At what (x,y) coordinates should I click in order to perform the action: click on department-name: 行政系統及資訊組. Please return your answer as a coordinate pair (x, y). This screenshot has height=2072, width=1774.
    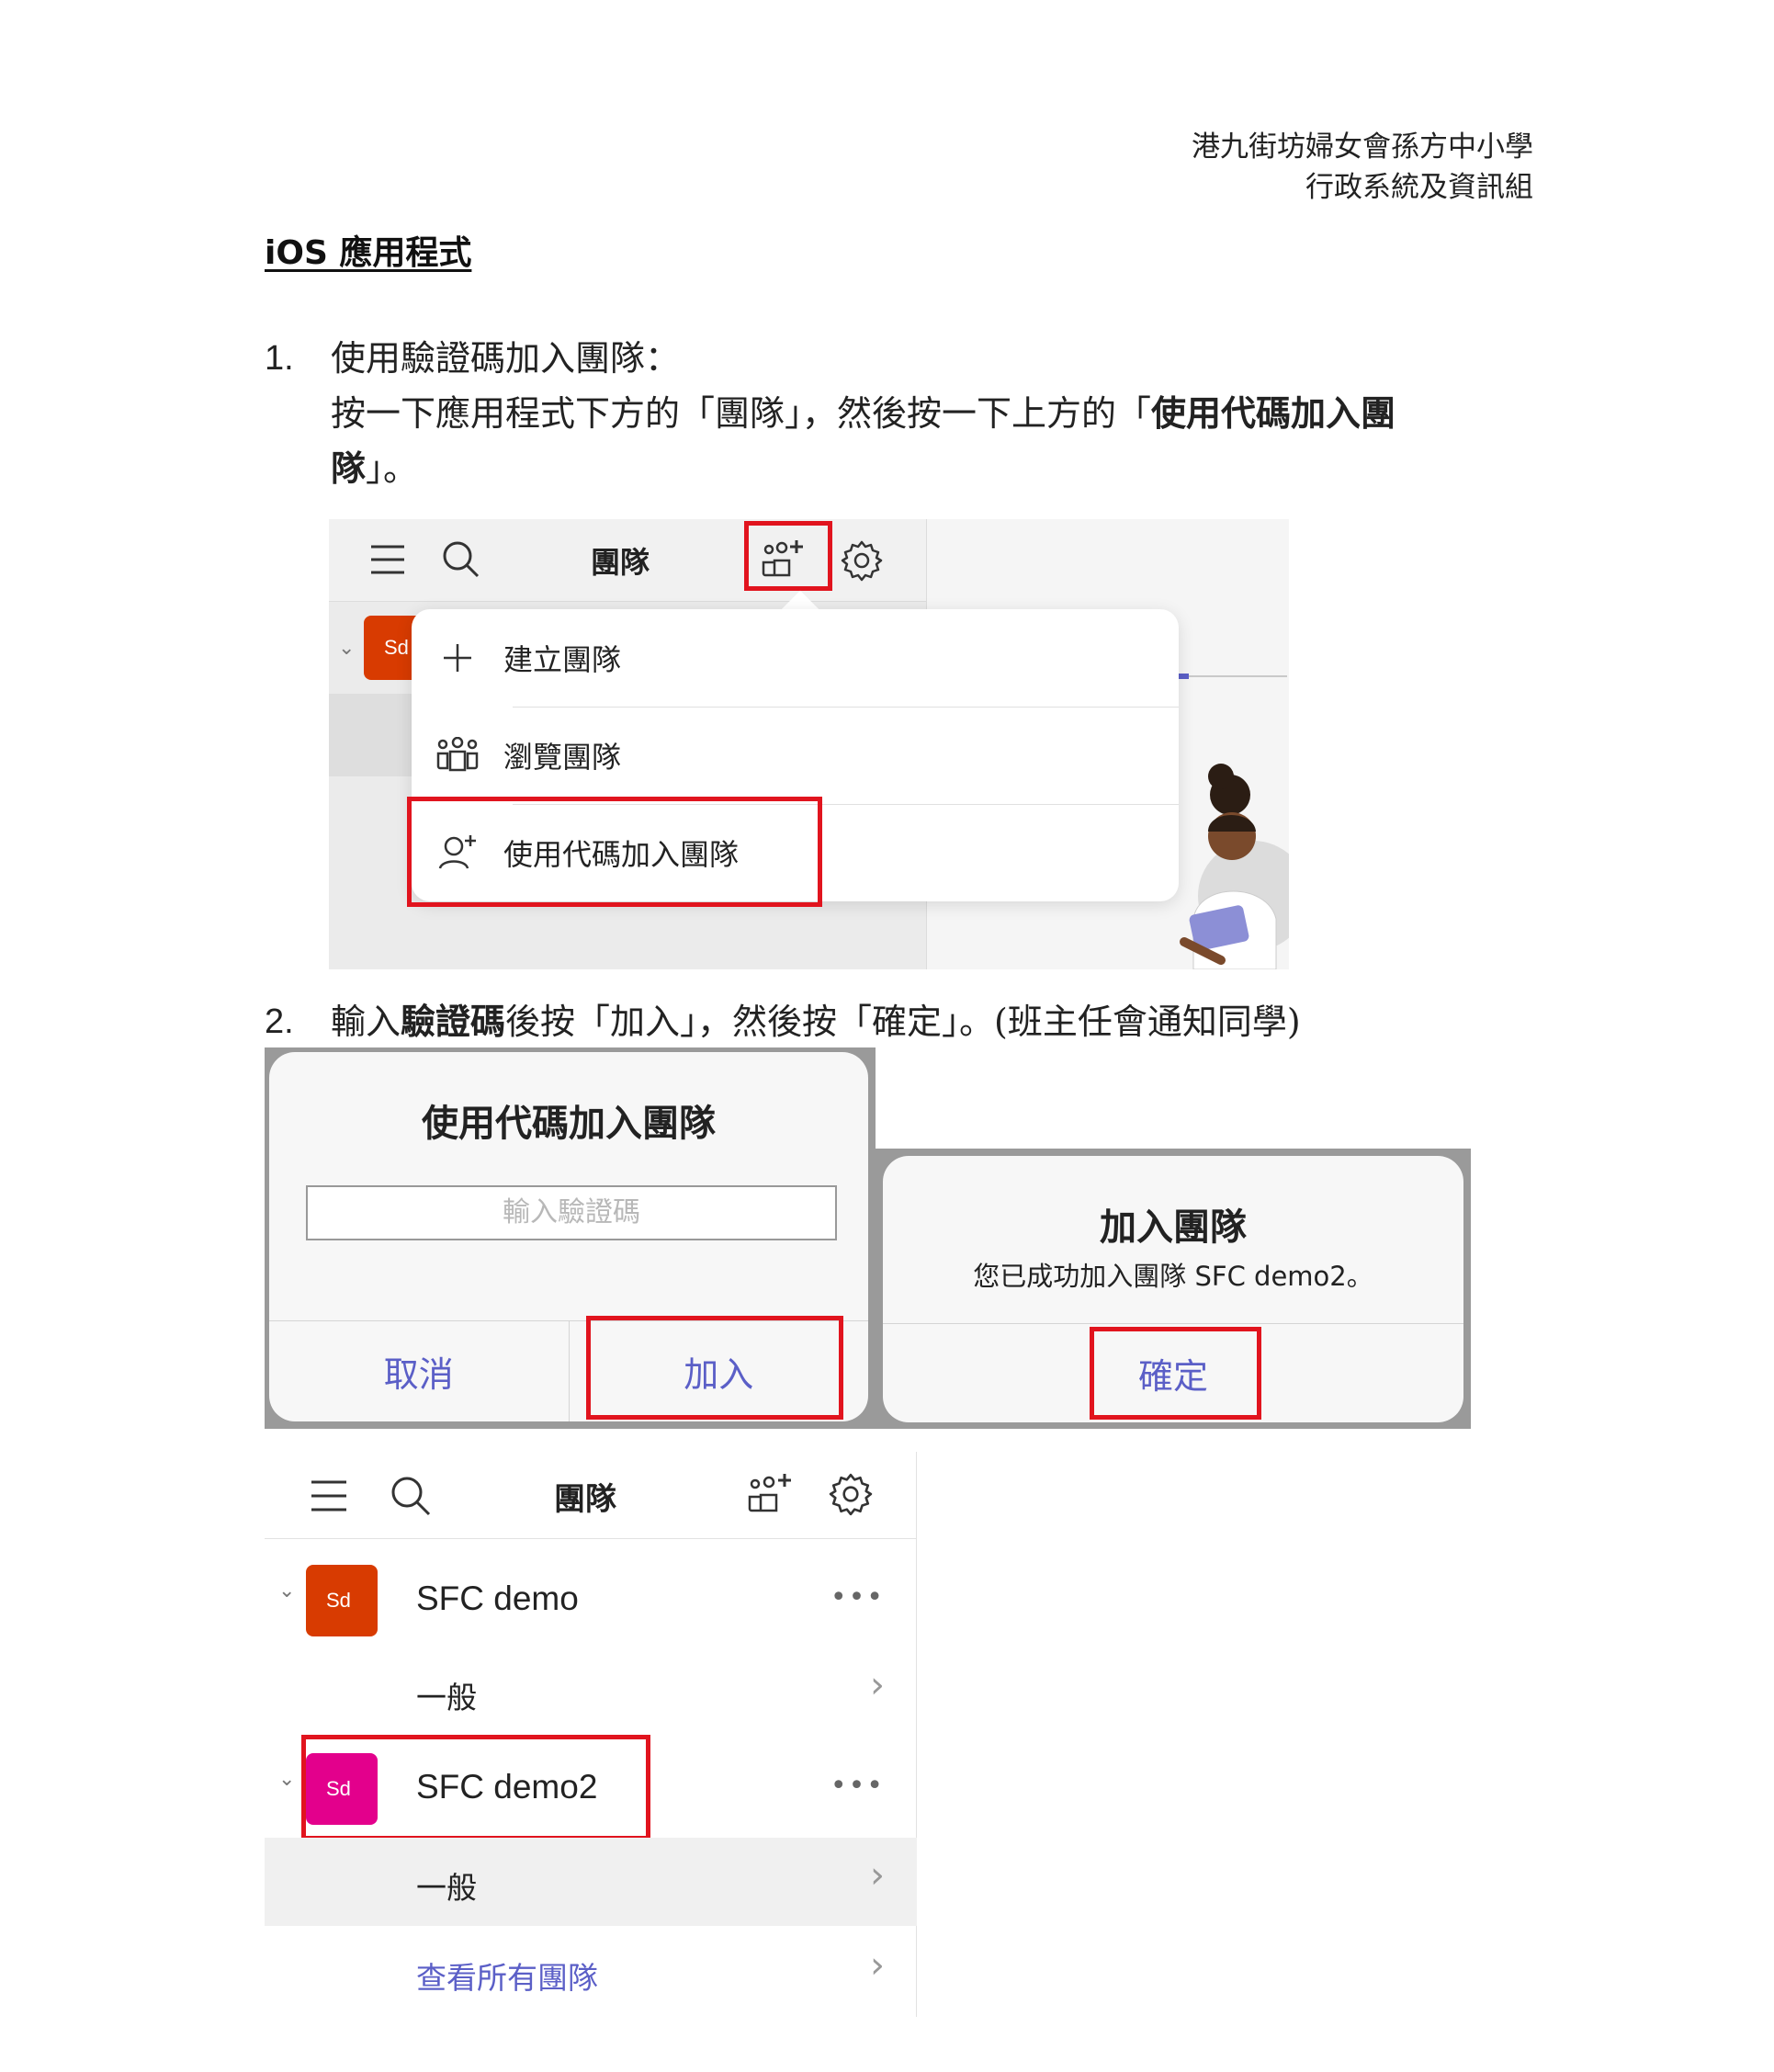
    Looking at the image, I should click on (1419, 187).